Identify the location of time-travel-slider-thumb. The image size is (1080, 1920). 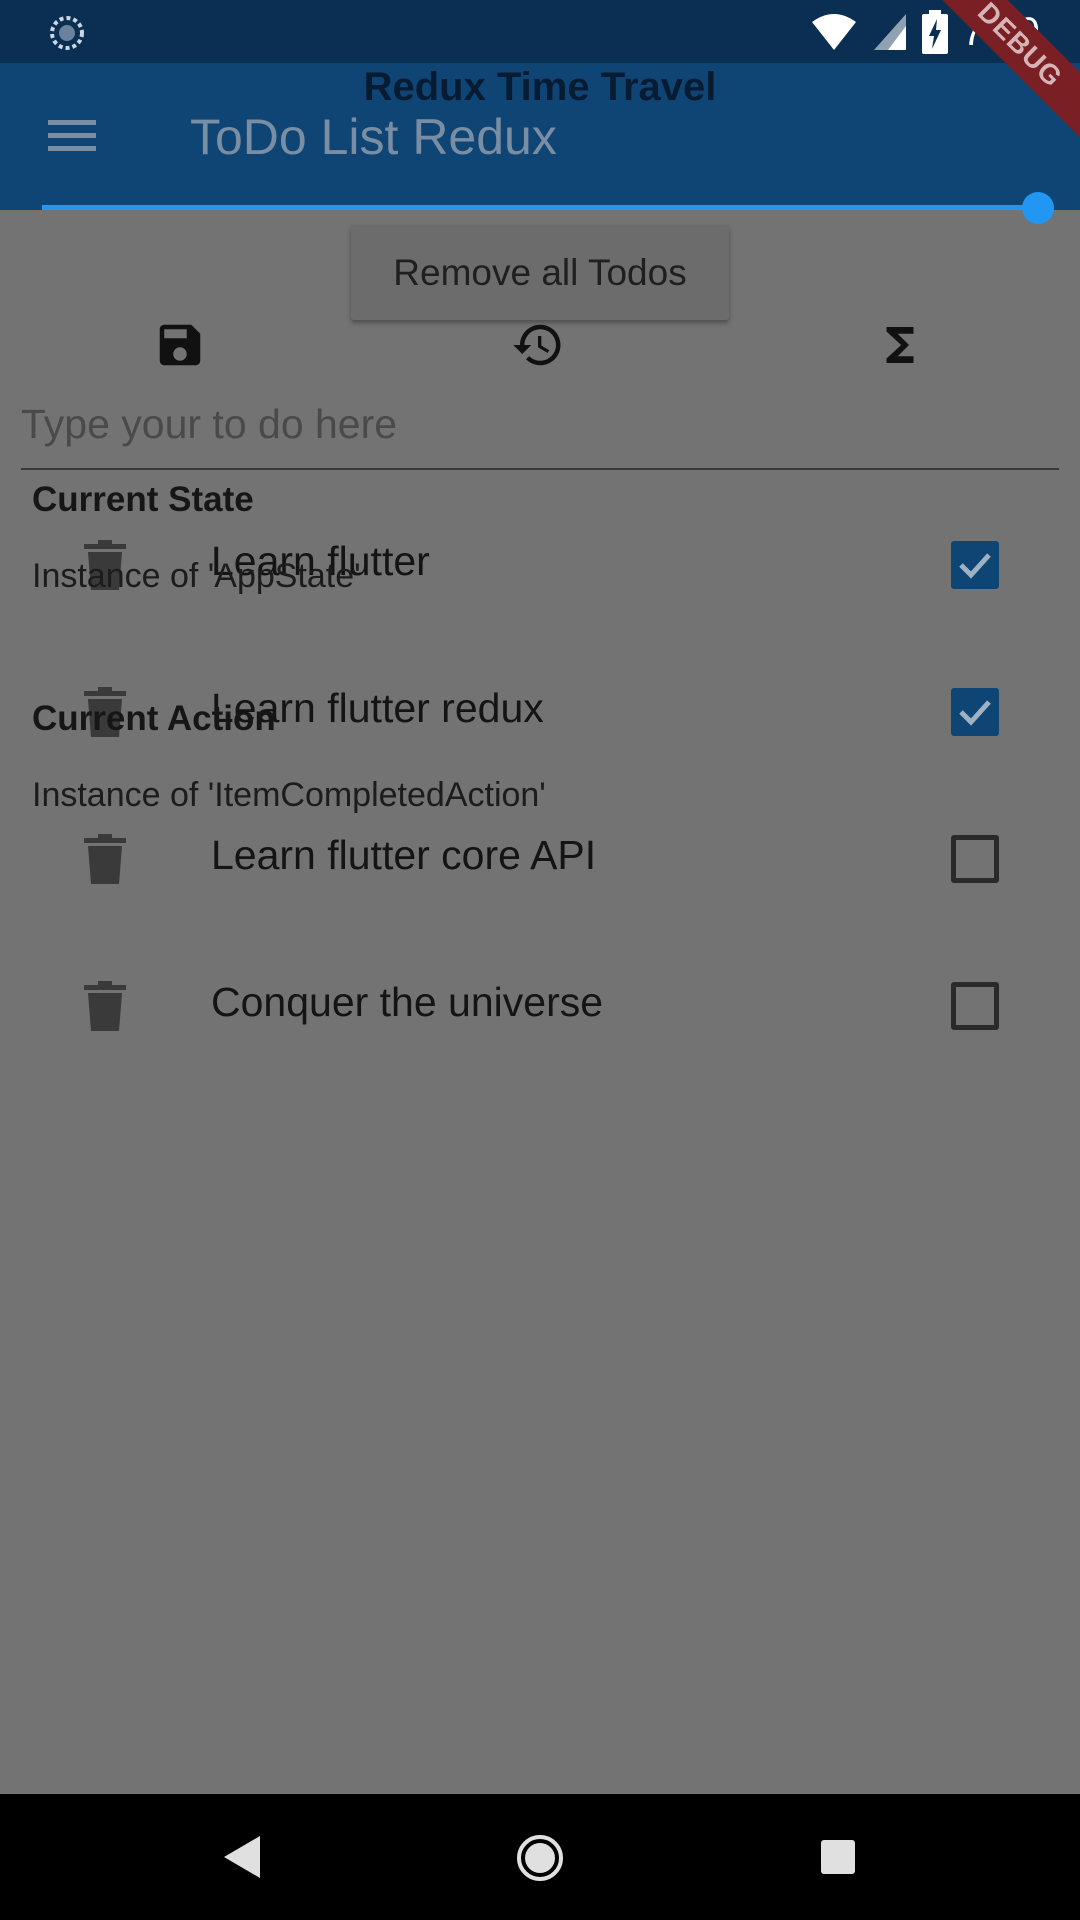
(1038, 208).